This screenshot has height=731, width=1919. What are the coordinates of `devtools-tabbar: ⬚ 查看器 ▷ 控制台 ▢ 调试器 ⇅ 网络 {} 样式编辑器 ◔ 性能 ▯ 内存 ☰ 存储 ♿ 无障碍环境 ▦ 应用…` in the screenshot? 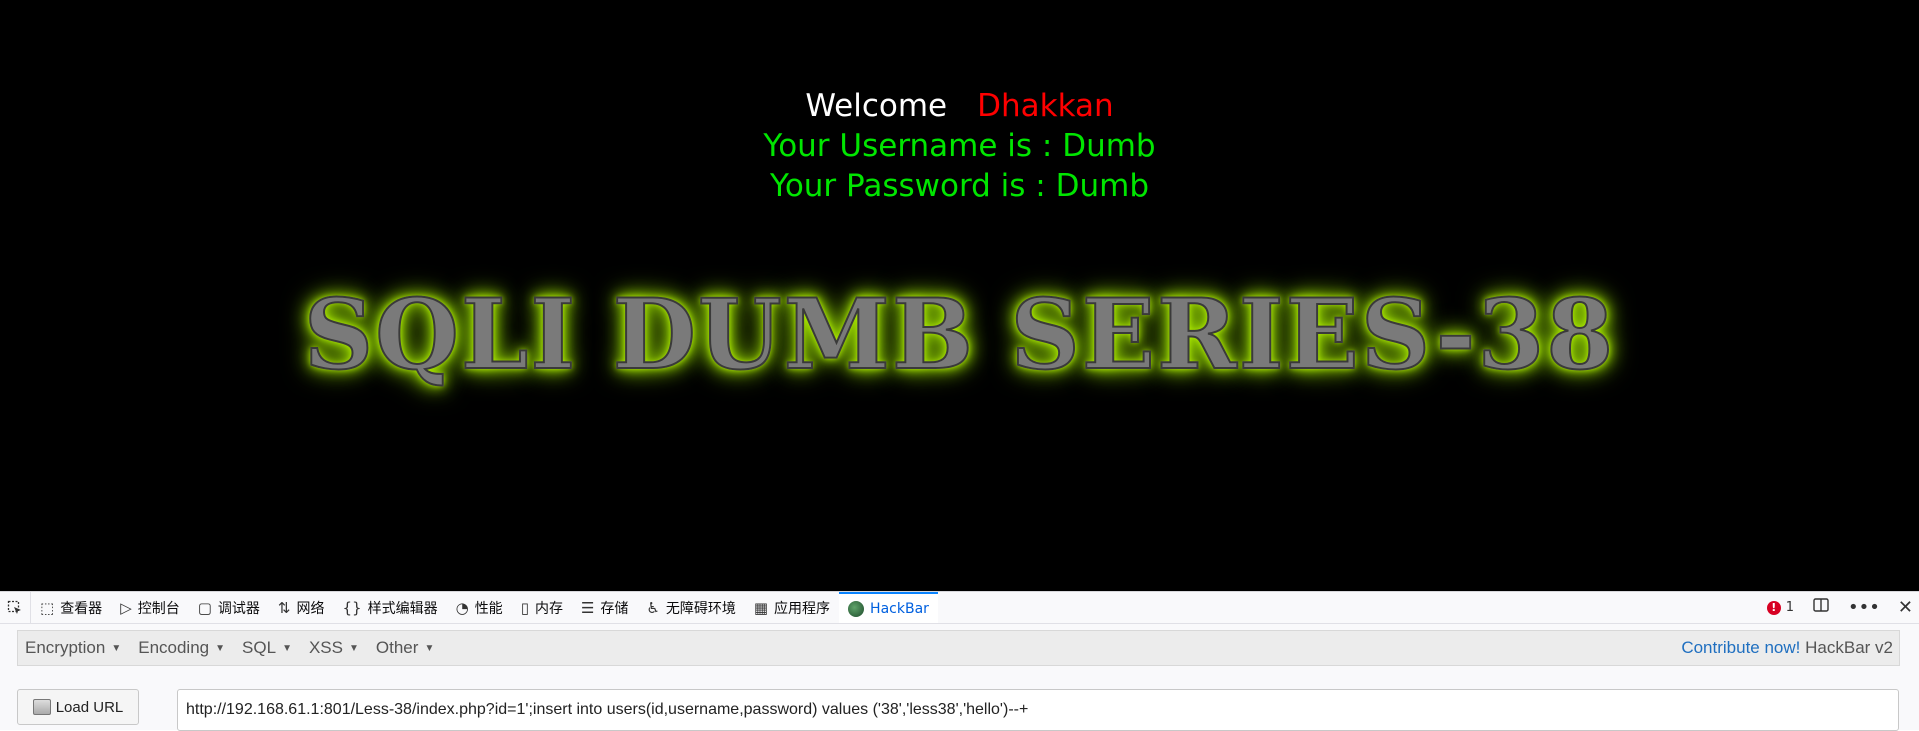 It's located at (959, 608).